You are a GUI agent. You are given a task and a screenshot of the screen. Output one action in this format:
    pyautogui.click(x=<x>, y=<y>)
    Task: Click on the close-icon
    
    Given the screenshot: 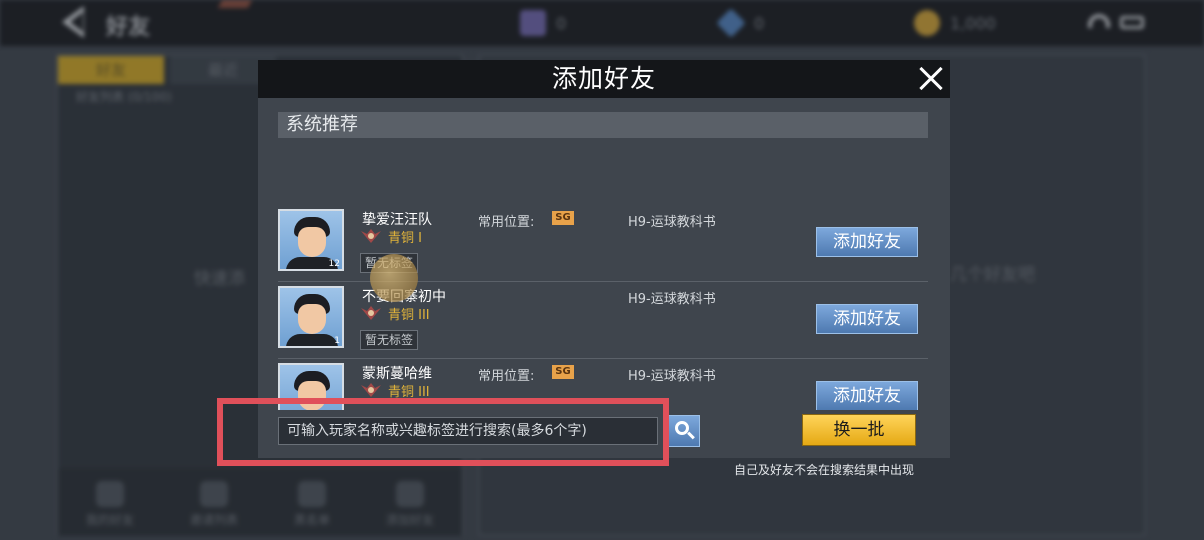 What is the action you would take?
    pyautogui.click(x=931, y=79)
    